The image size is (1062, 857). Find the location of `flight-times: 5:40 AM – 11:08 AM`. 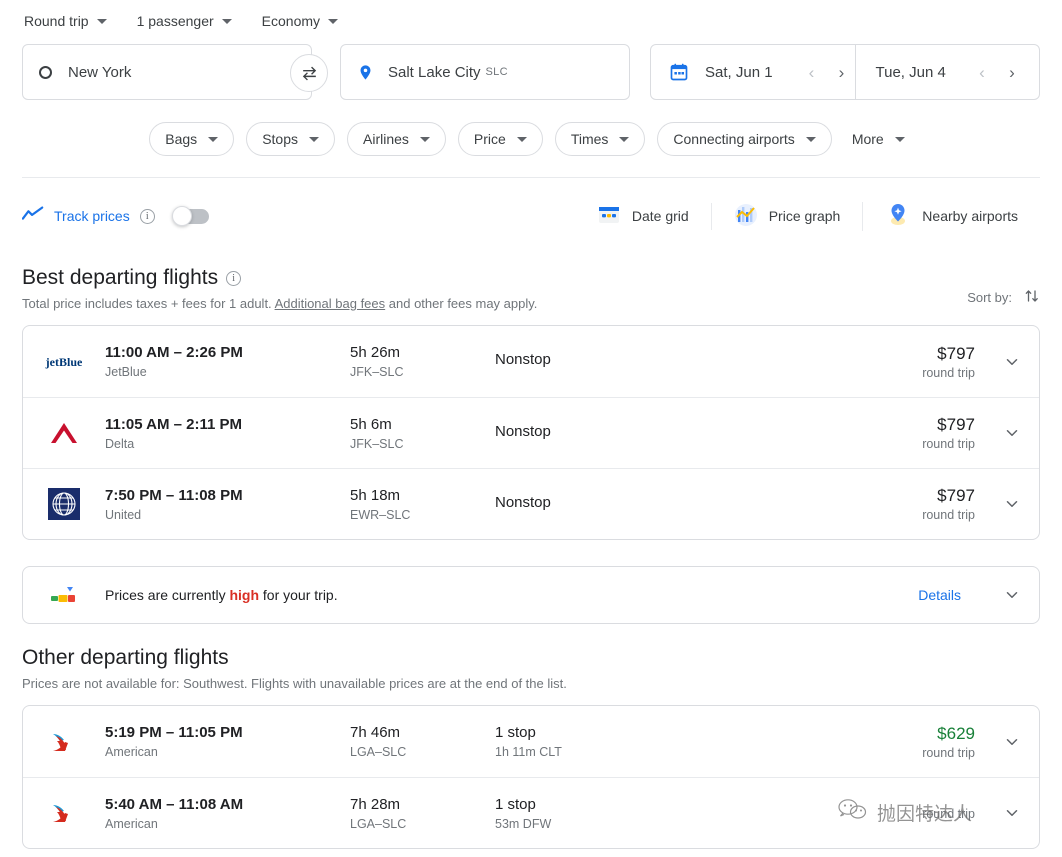

flight-times: 5:40 AM – 11:08 AM is located at coordinates (174, 804).